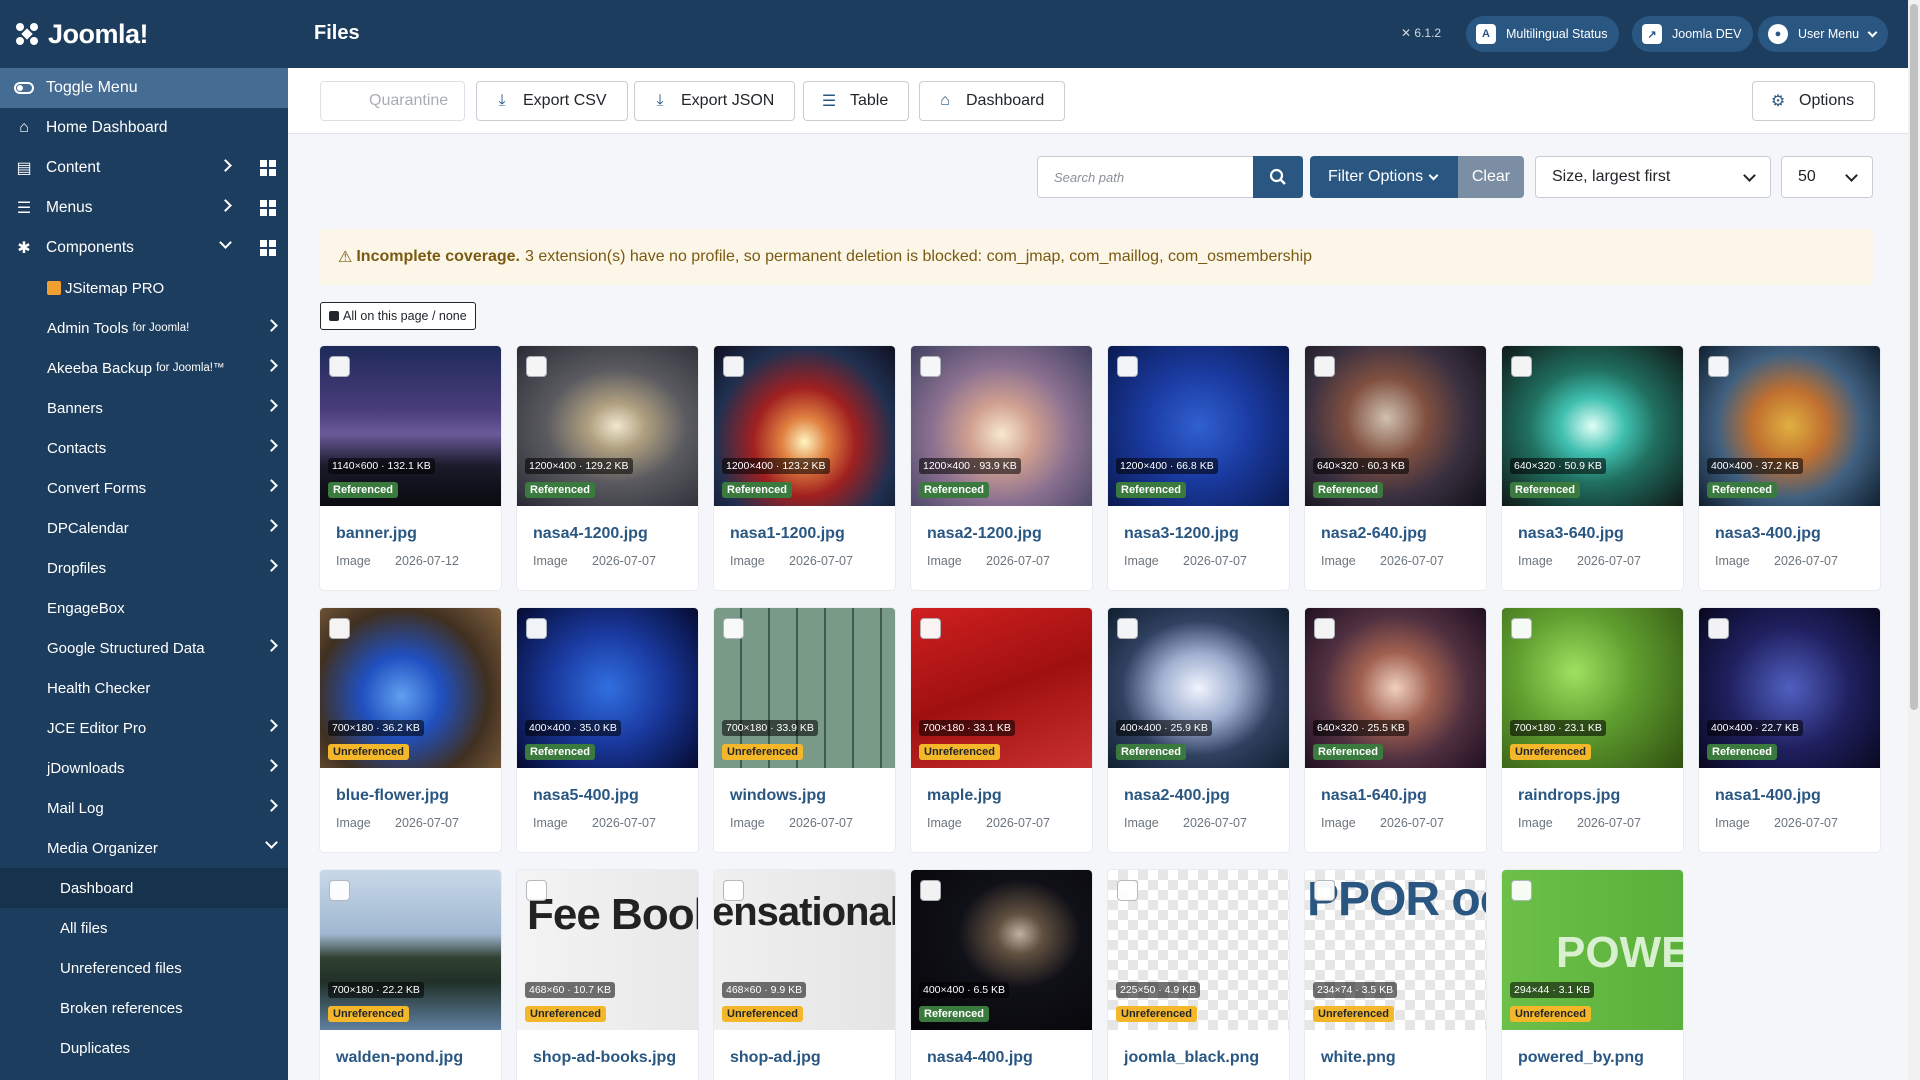 The image size is (1920, 1080). I want to click on file-thumbnail: 700×180 · 23.1 KB Unreferenced, so click(1592, 688).